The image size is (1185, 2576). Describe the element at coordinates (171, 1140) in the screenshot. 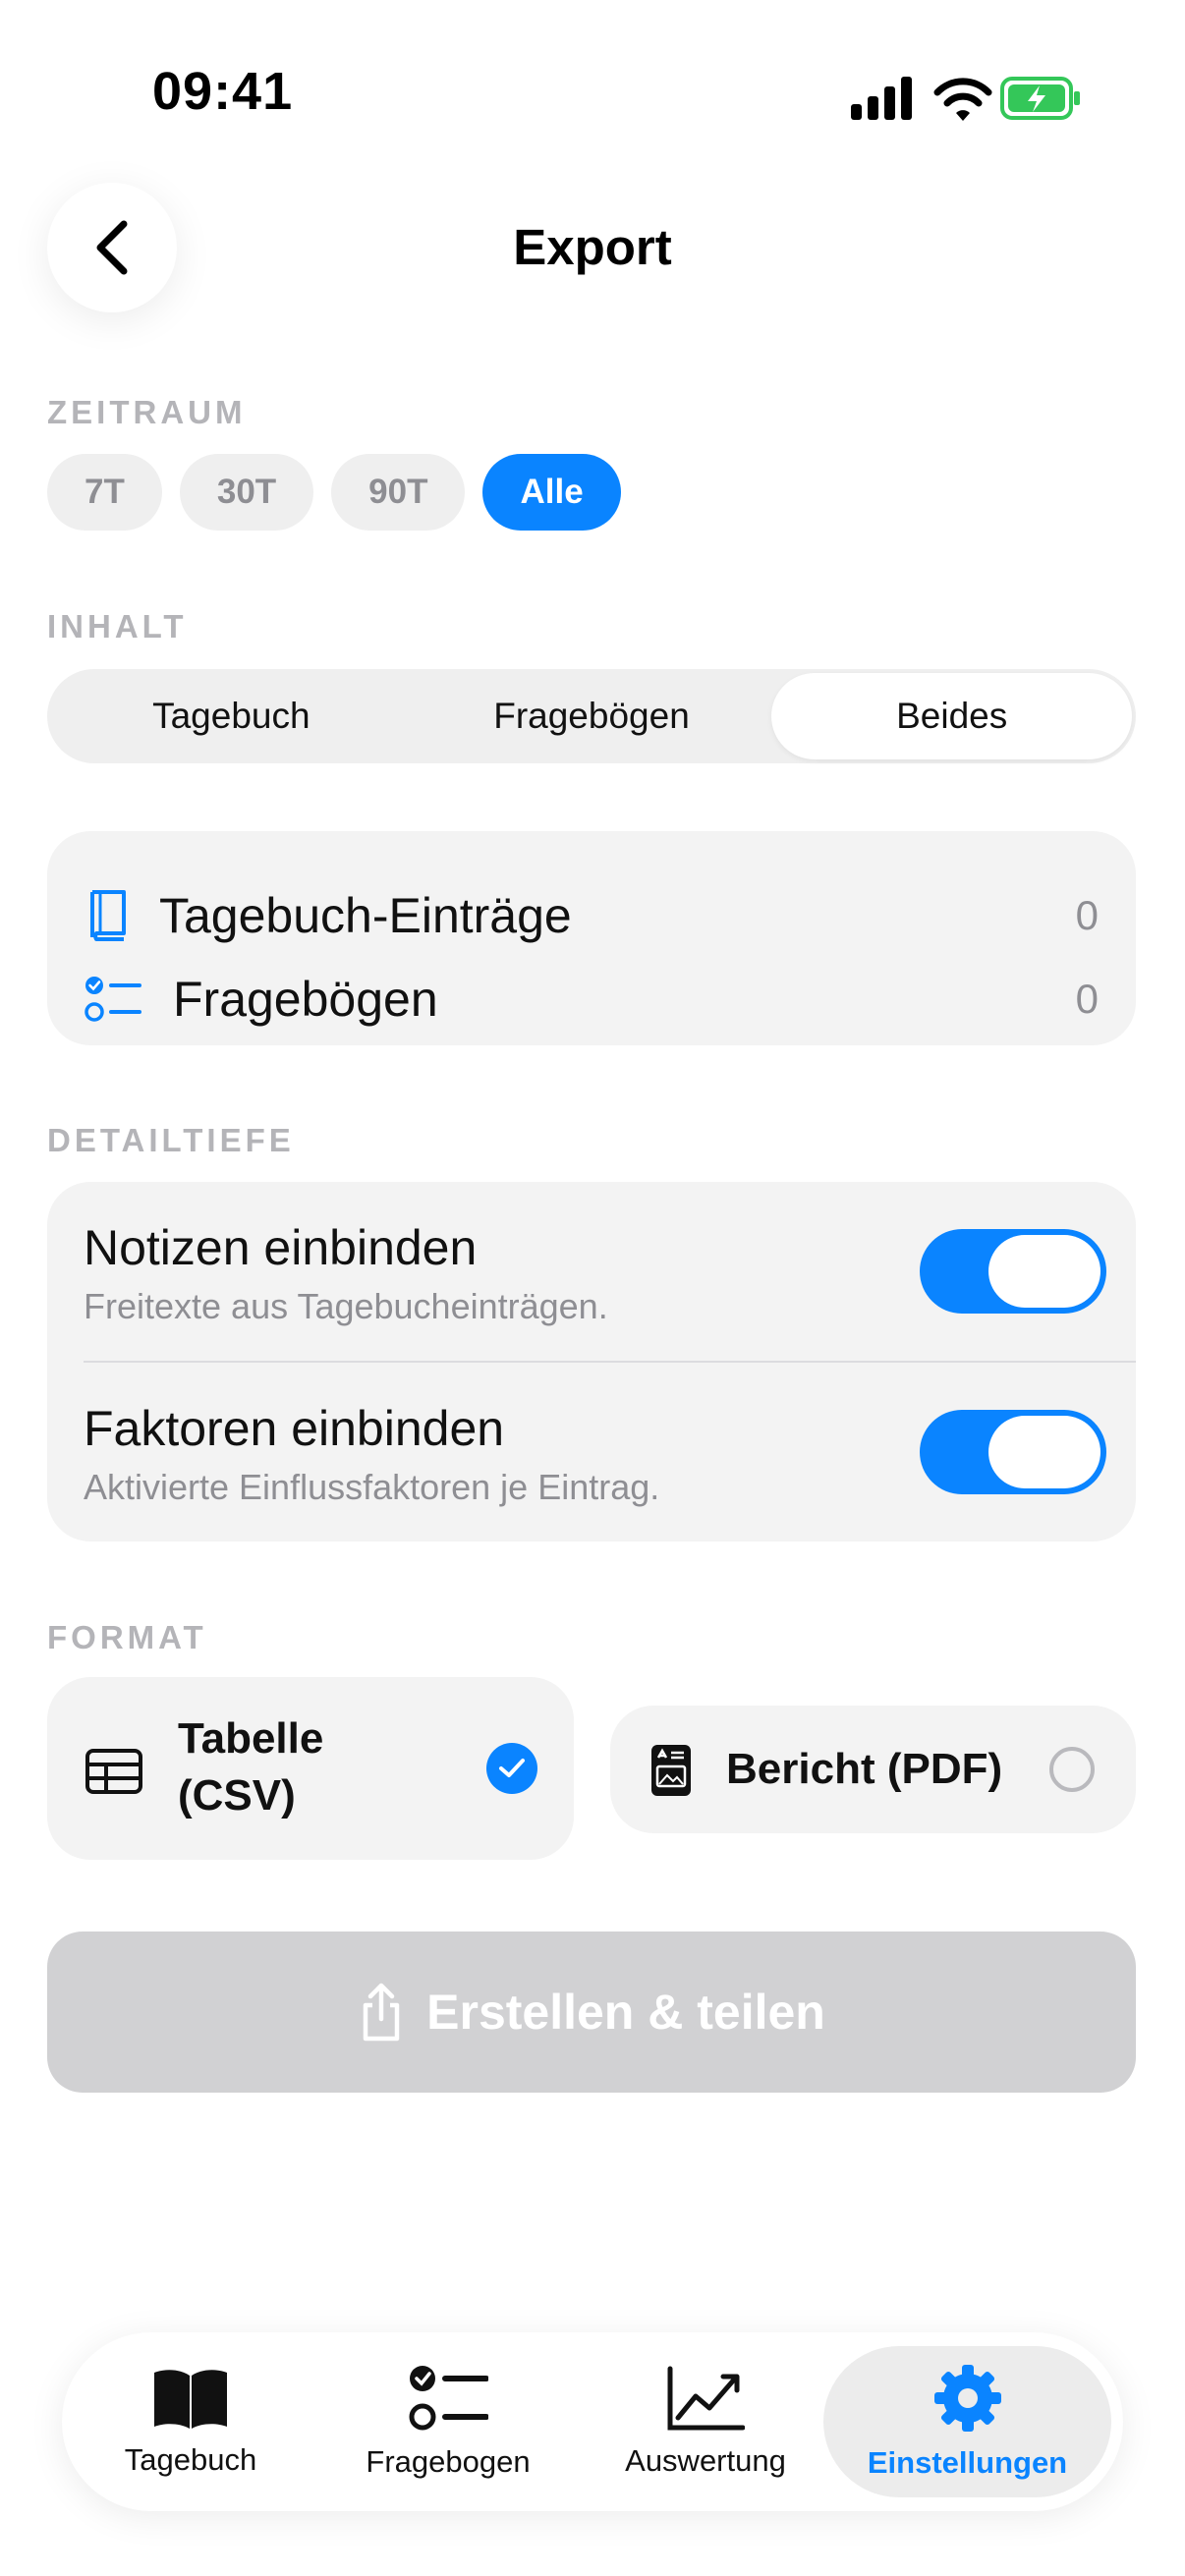

I see `section-label-detail: DETAILTIEFE` at that location.